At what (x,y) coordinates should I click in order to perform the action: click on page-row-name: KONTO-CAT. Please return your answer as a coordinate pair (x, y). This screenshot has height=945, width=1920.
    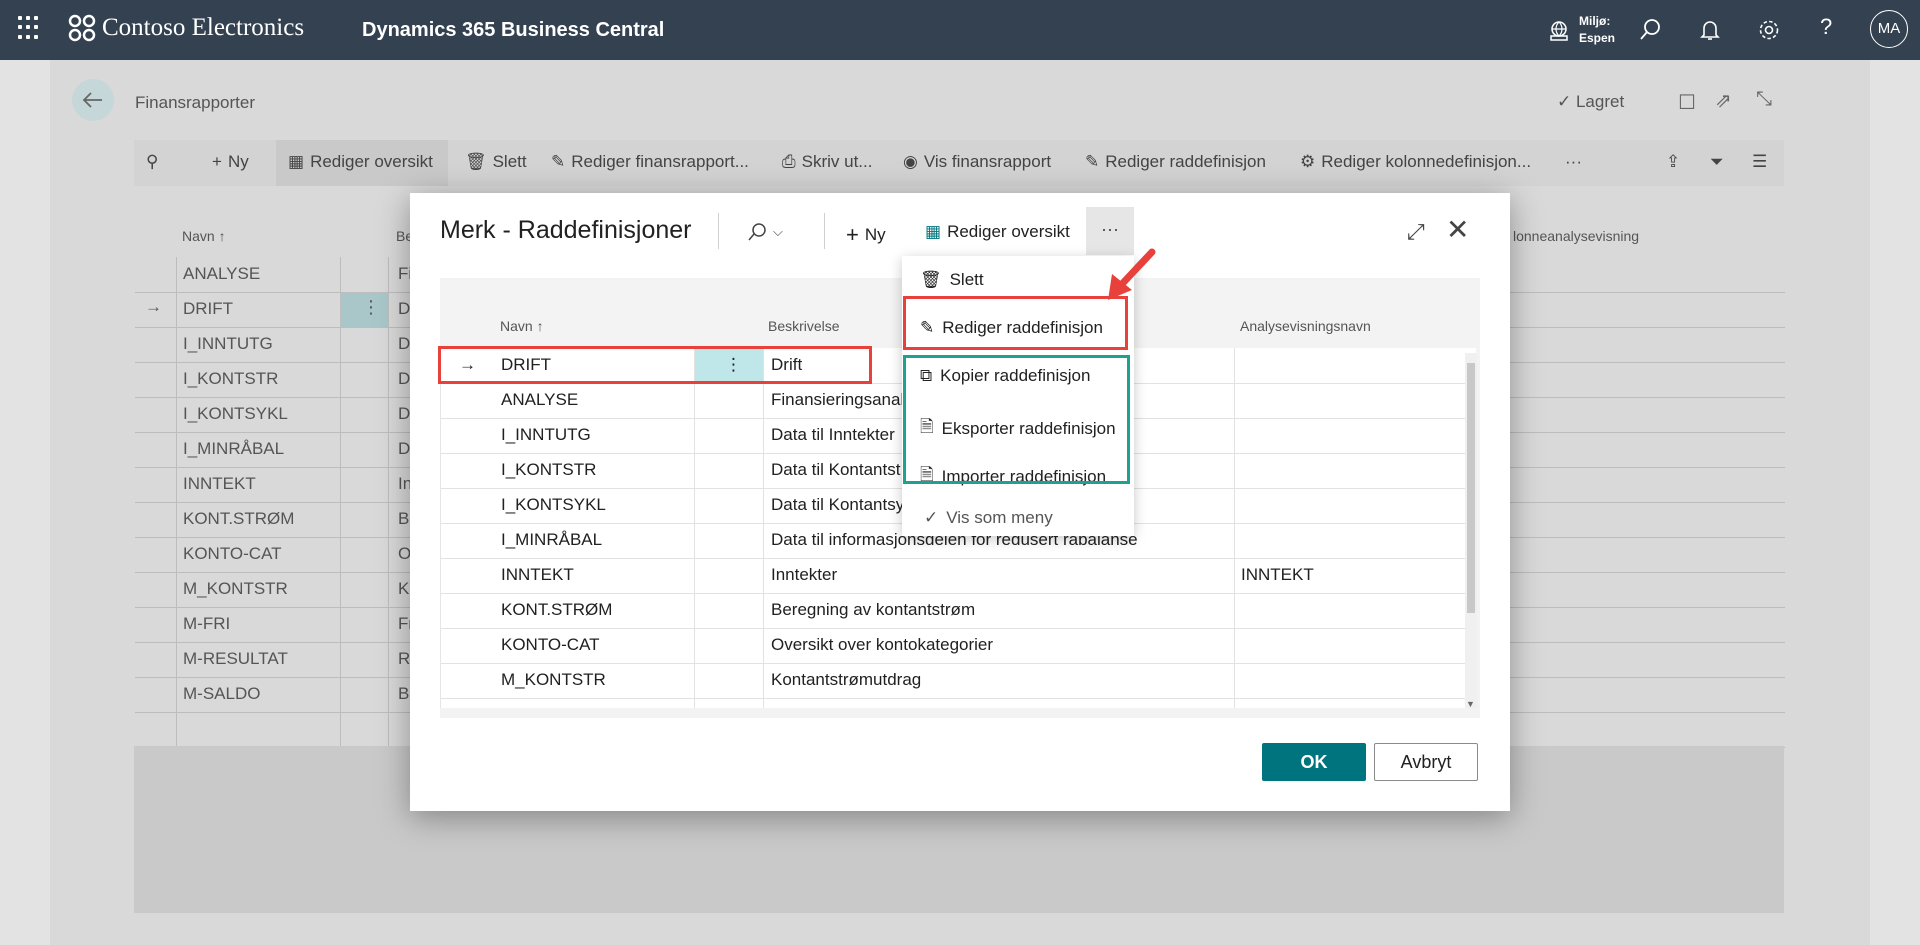
    Looking at the image, I should click on (232, 553).